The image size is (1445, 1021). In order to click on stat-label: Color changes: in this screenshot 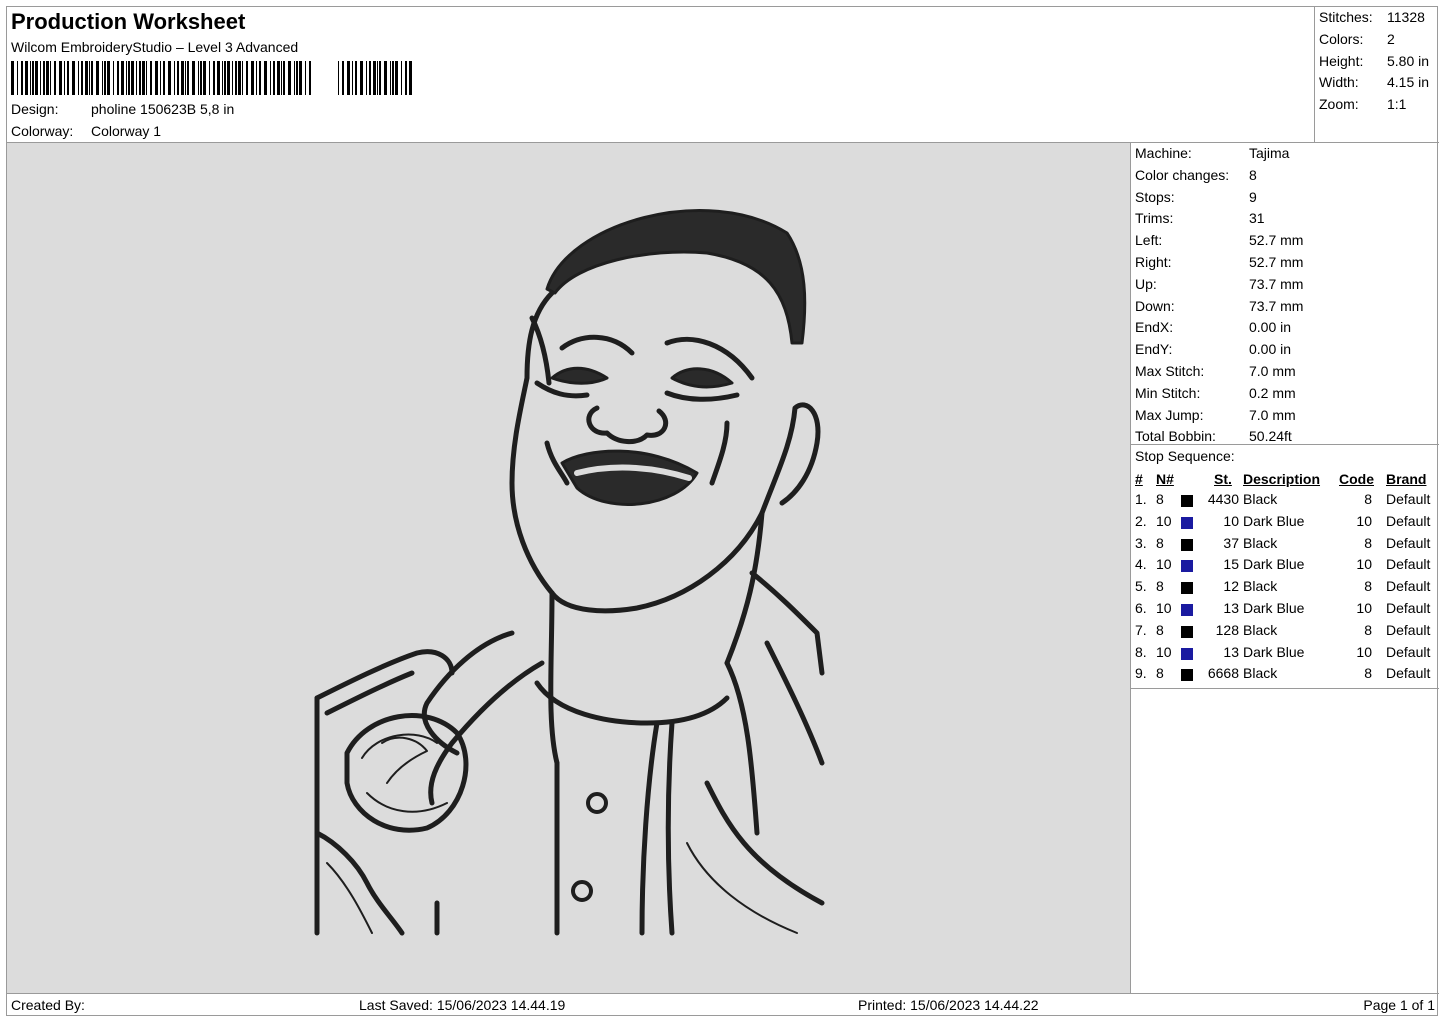, I will do `click(1182, 174)`.